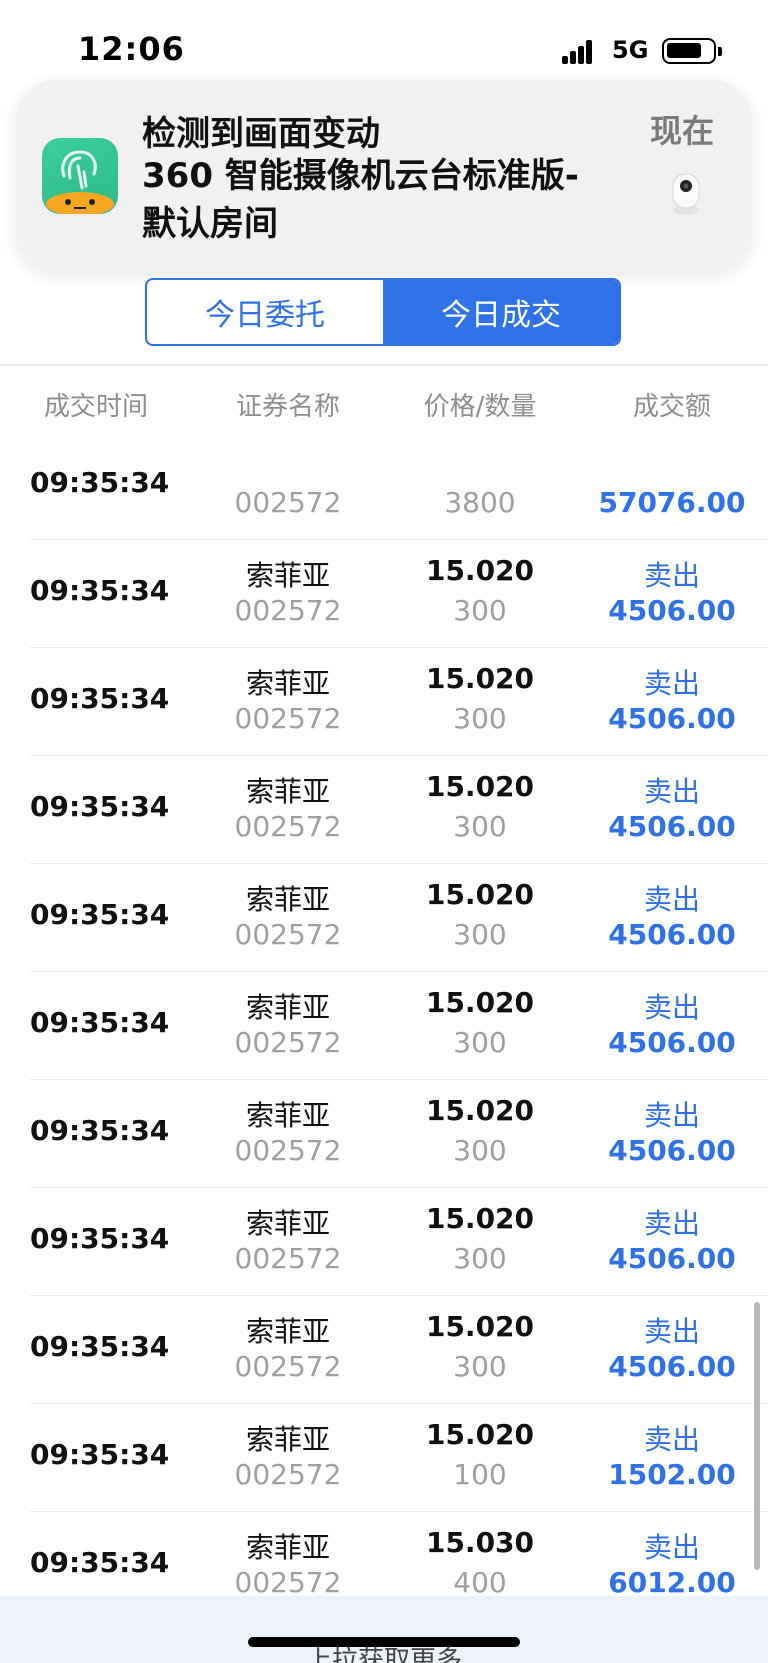  Describe the element at coordinates (384, 365) in the screenshot. I see `divider` at that location.